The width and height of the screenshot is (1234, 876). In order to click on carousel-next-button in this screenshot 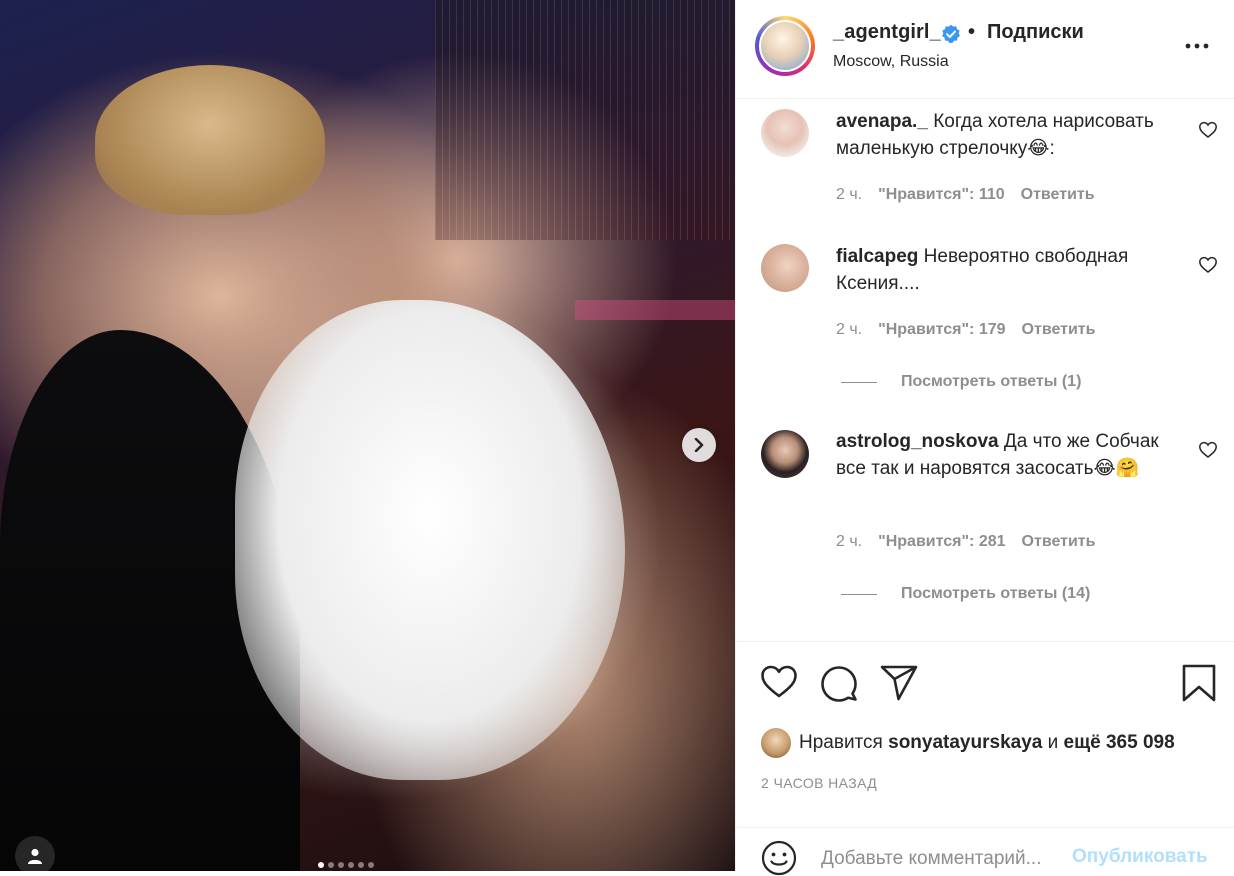, I will do `click(699, 445)`.